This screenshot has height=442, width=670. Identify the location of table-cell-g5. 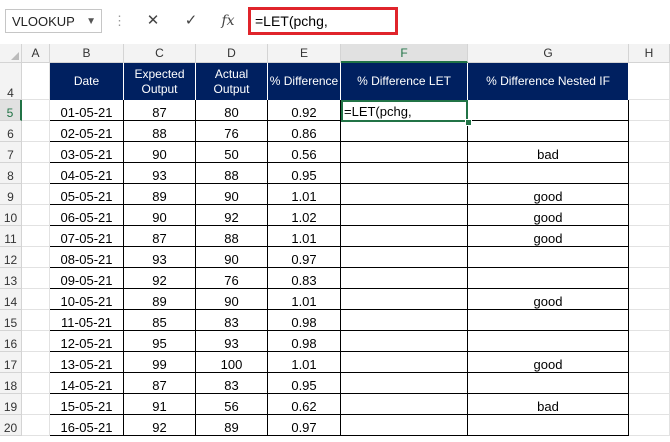
(548, 110).